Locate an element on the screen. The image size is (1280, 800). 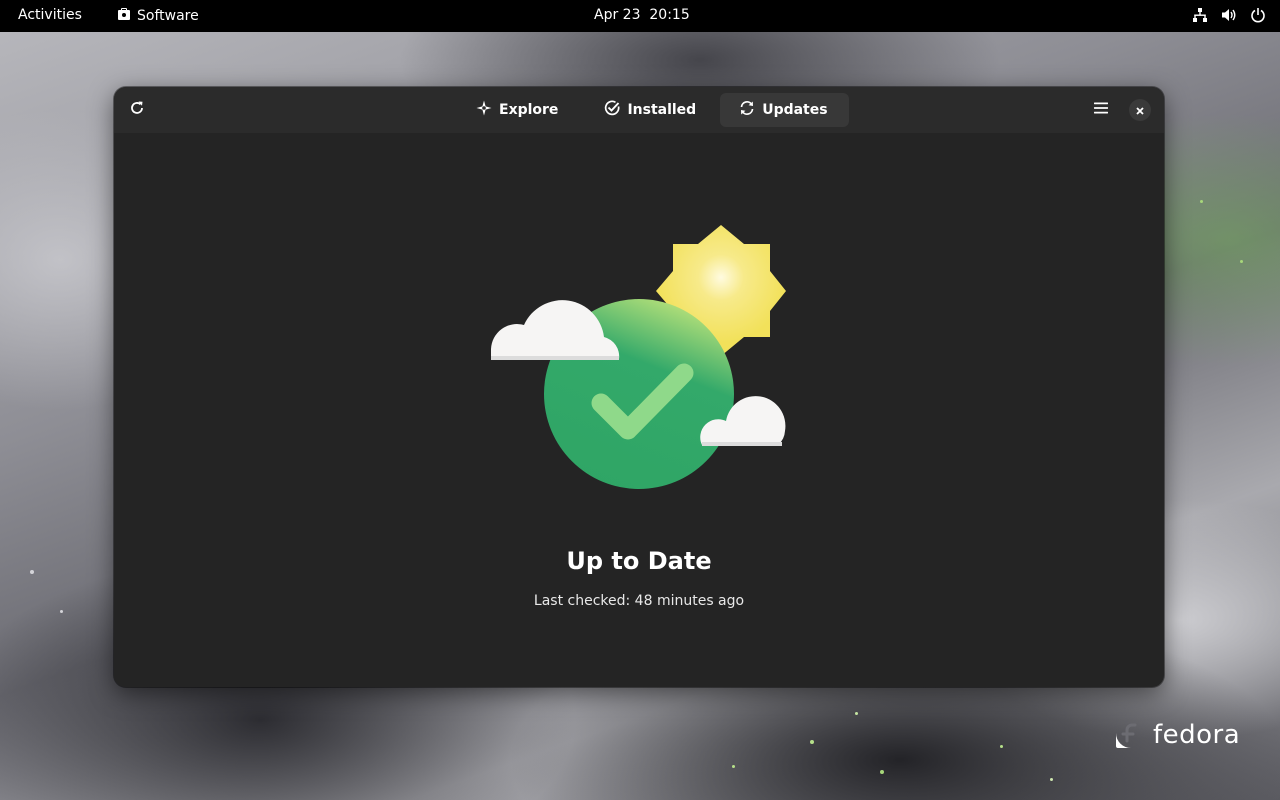
sync-icon is located at coordinates (747, 110).